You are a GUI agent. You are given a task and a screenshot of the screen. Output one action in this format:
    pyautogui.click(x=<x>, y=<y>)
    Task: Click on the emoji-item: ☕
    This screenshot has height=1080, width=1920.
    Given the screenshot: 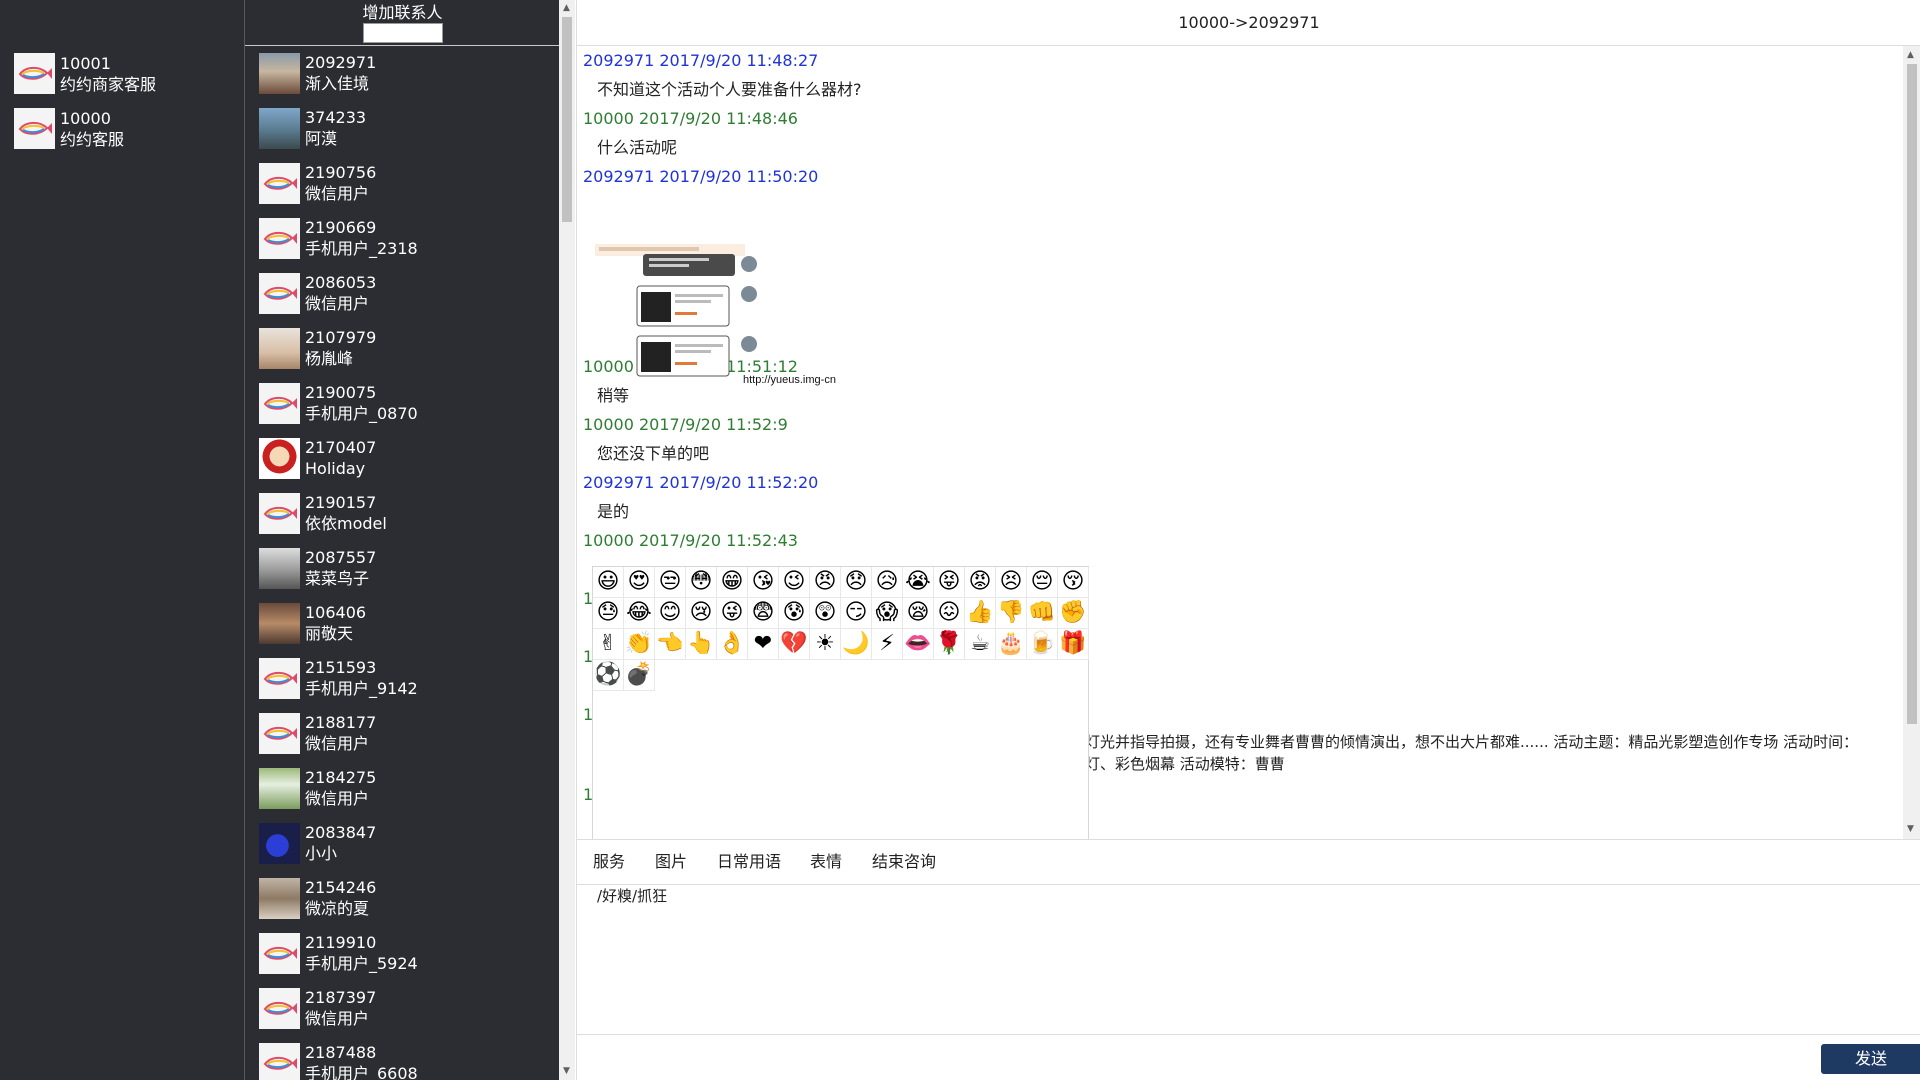 What is the action you would take?
    pyautogui.click(x=980, y=644)
    